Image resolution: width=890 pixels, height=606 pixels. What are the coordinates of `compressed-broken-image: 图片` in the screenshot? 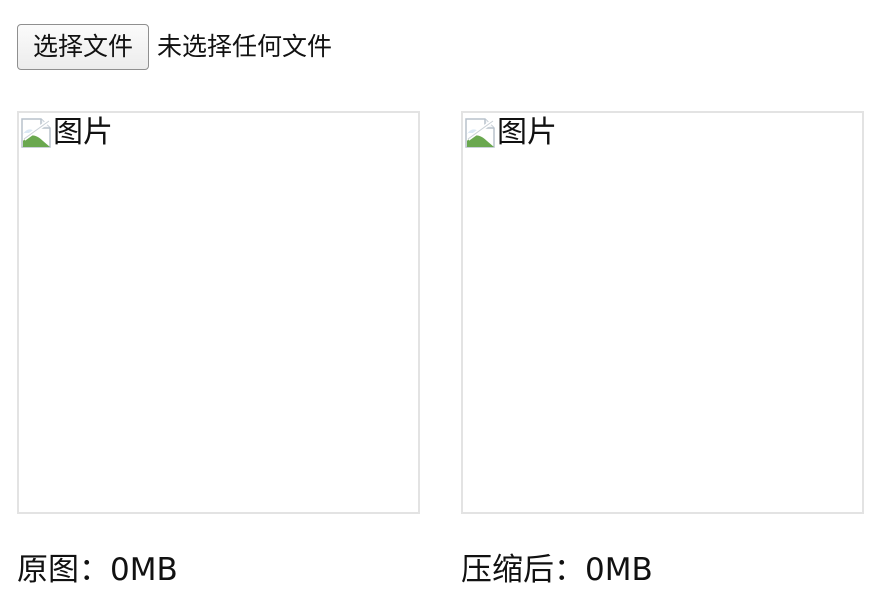 It's located at (510, 133).